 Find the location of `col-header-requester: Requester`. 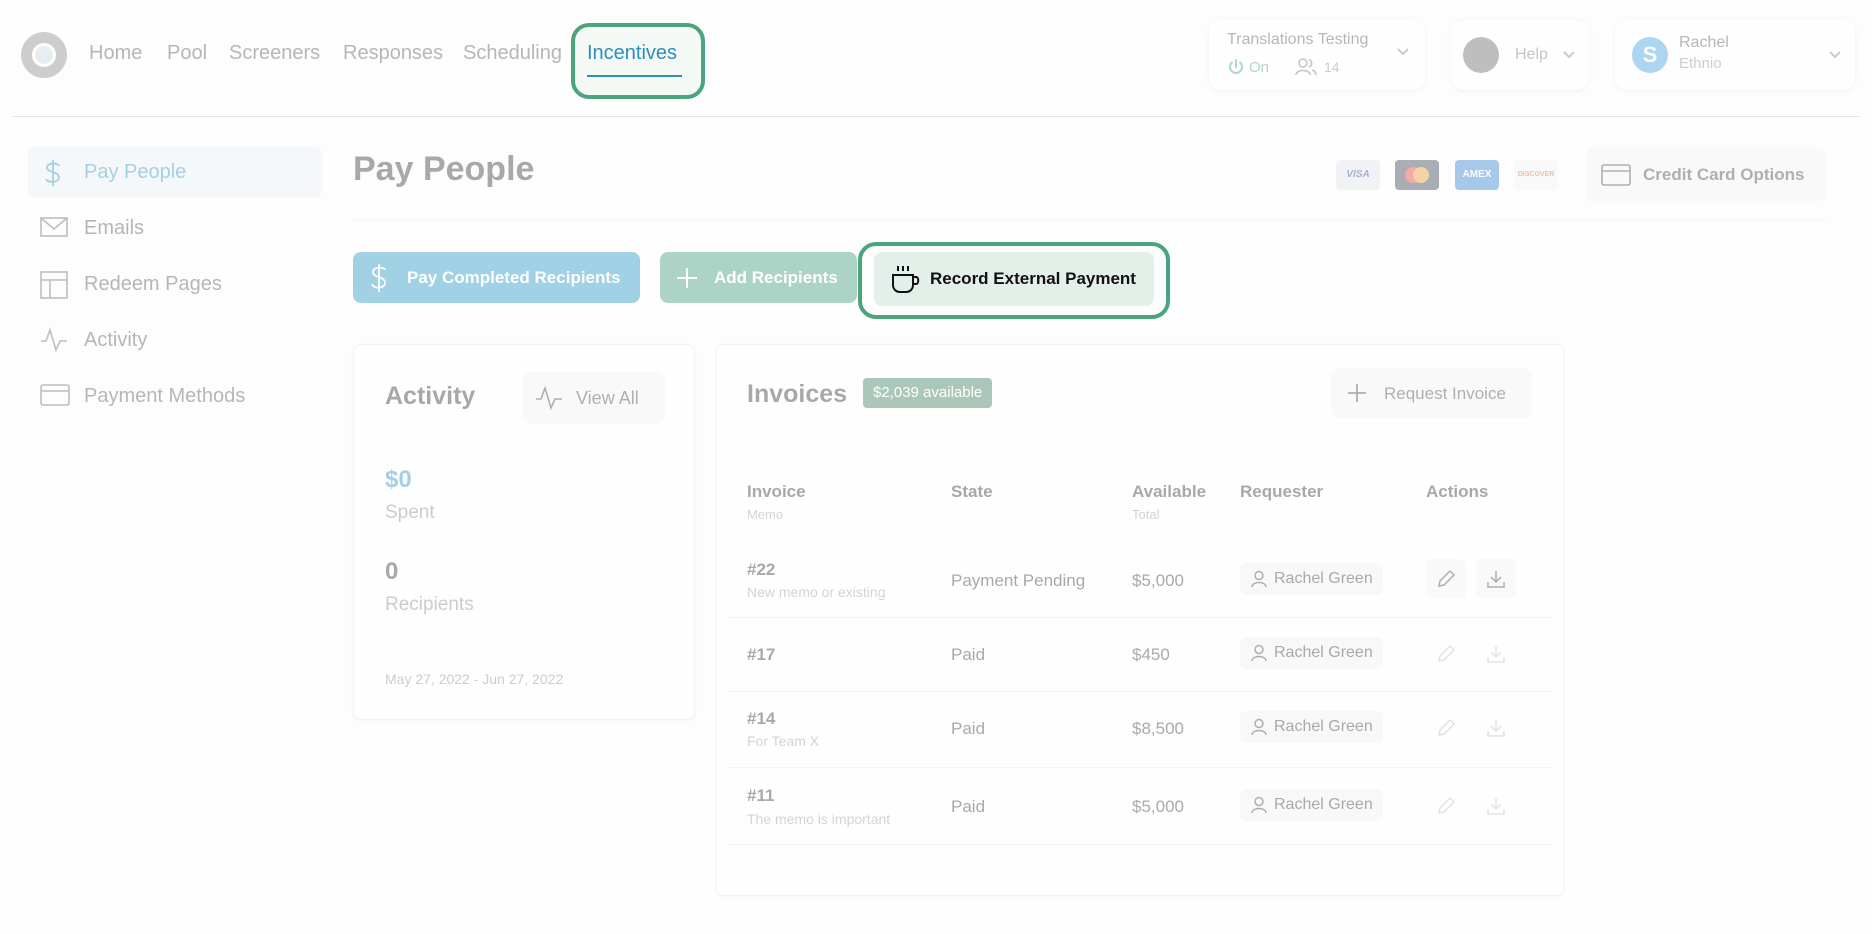

col-header-requester: Requester is located at coordinates (1282, 491).